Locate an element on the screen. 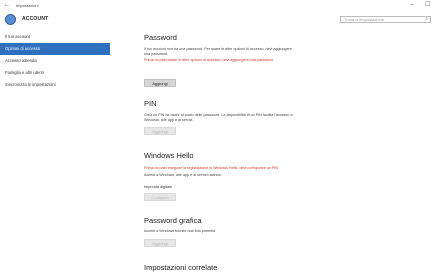  sidebar-item-accesso-azienda: Accesso azienda is located at coordinates (55, 61).